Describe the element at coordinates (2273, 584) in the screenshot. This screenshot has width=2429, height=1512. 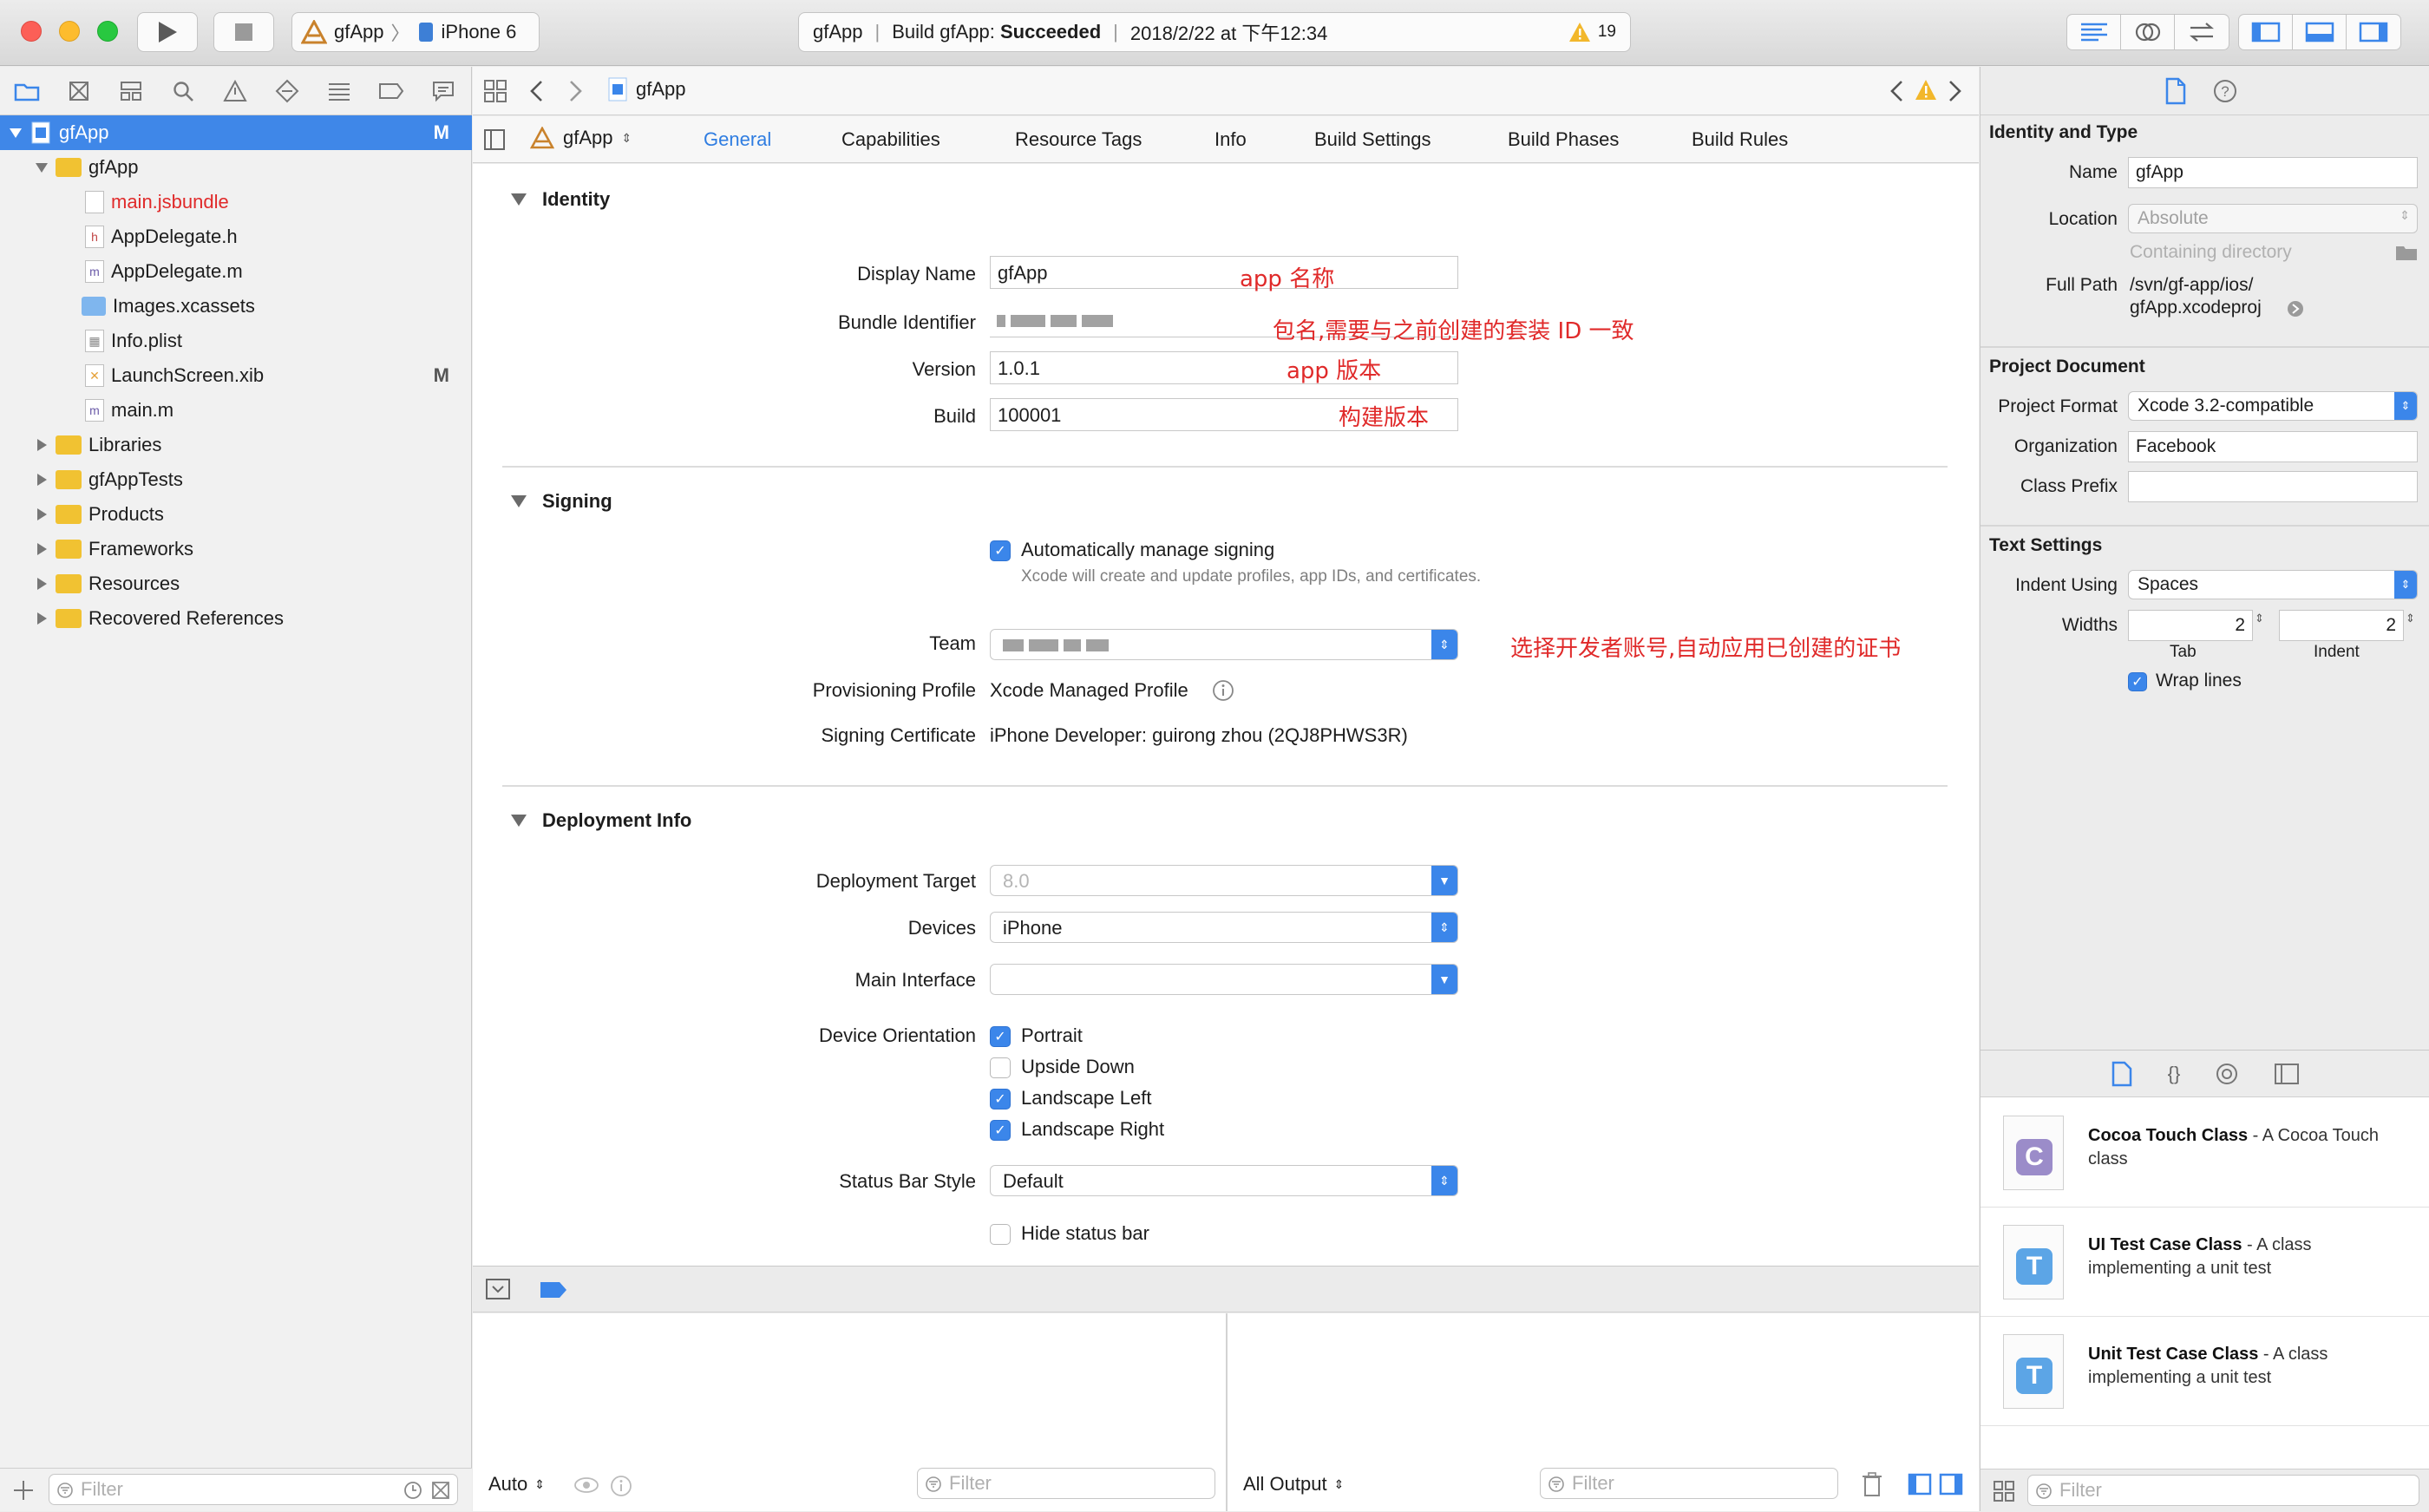
I see `indent-using-popup: Spaces ⇕` at that location.